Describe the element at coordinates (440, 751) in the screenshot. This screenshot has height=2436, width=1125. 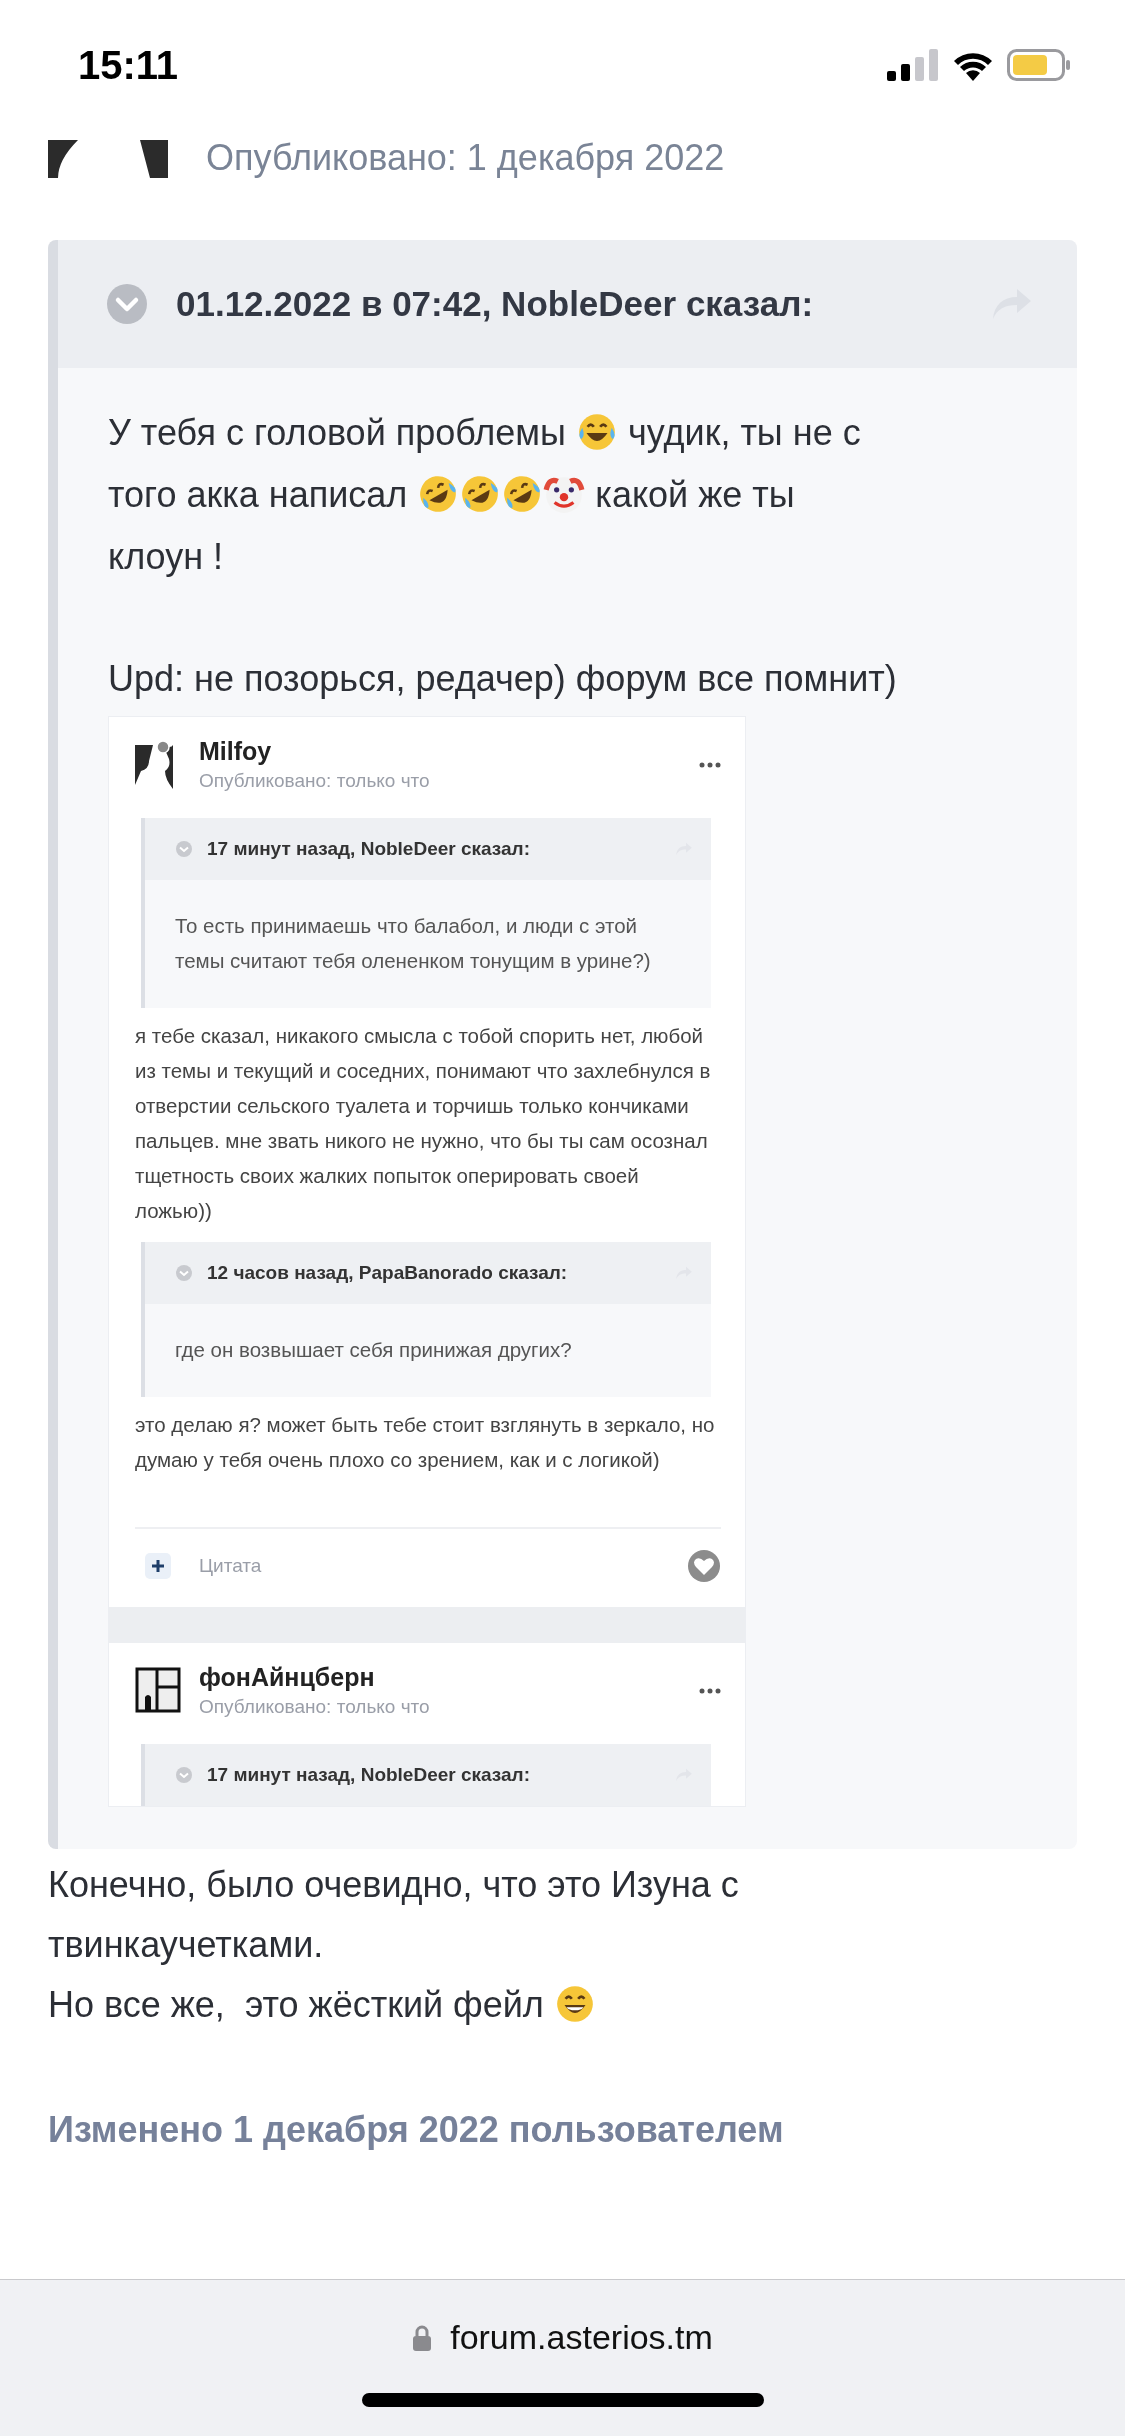
I see `author-name: Milfoy` at that location.